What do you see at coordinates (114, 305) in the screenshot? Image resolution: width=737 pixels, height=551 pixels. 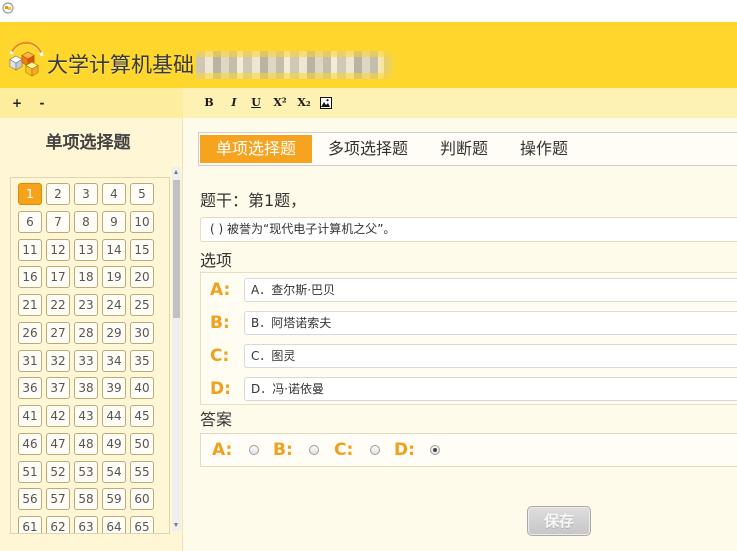 I see `question-button-24: 24` at bounding box center [114, 305].